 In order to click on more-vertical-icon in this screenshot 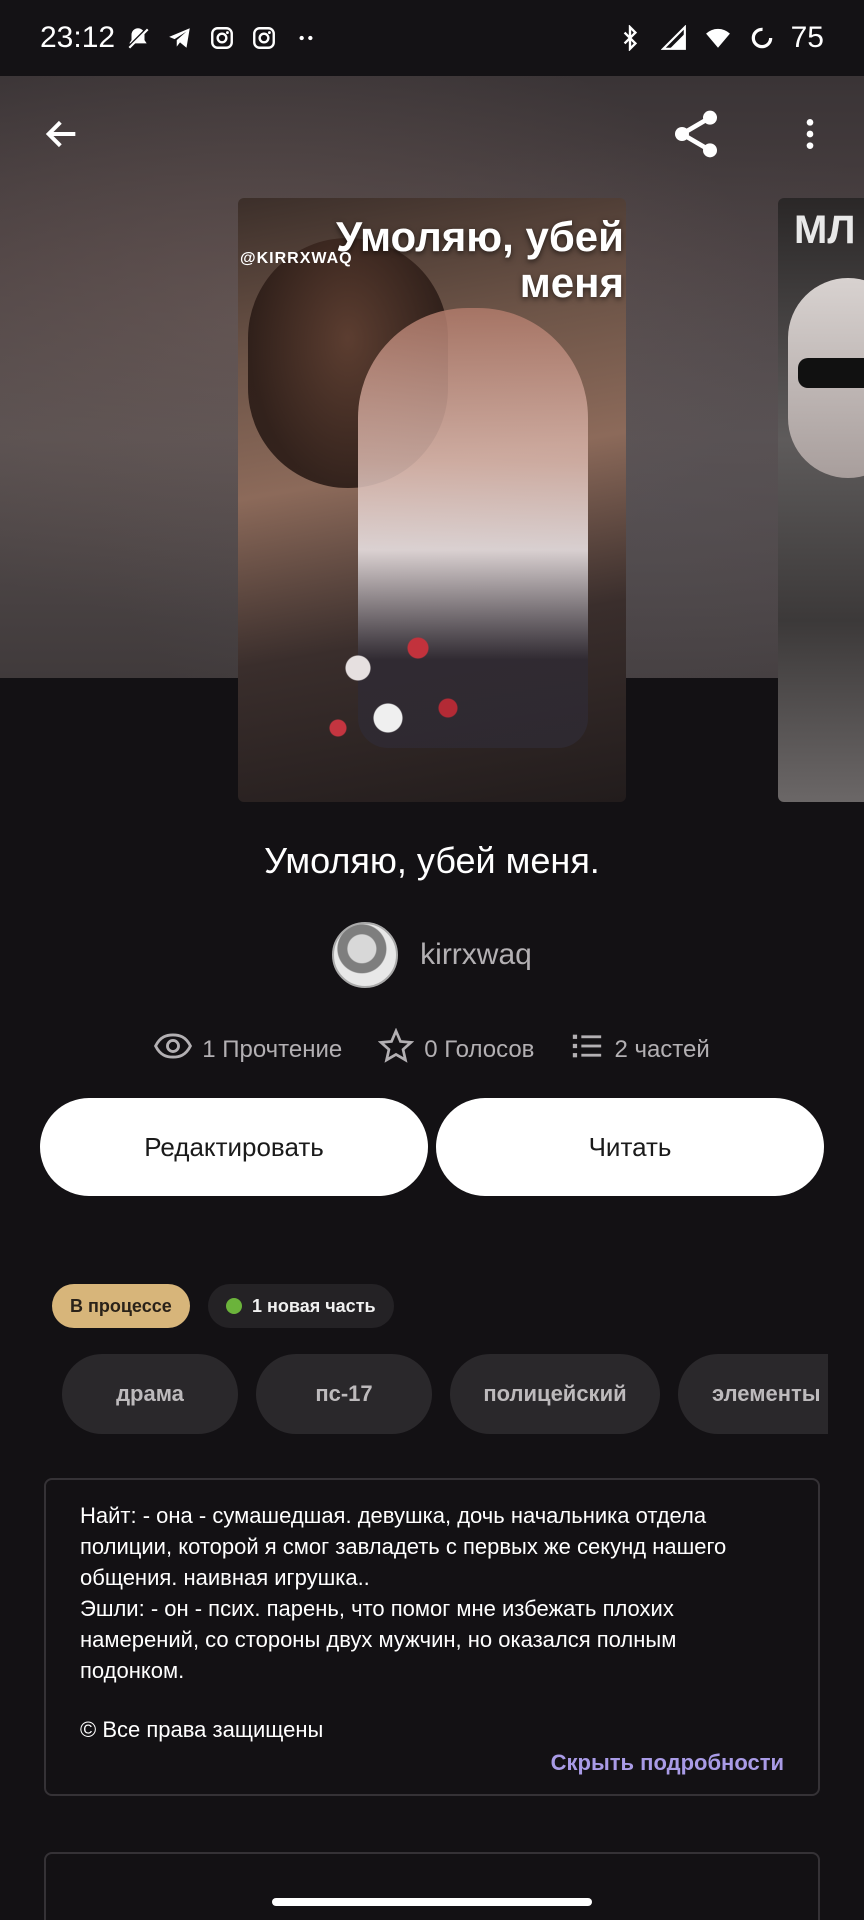, I will do `click(810, 136)`.